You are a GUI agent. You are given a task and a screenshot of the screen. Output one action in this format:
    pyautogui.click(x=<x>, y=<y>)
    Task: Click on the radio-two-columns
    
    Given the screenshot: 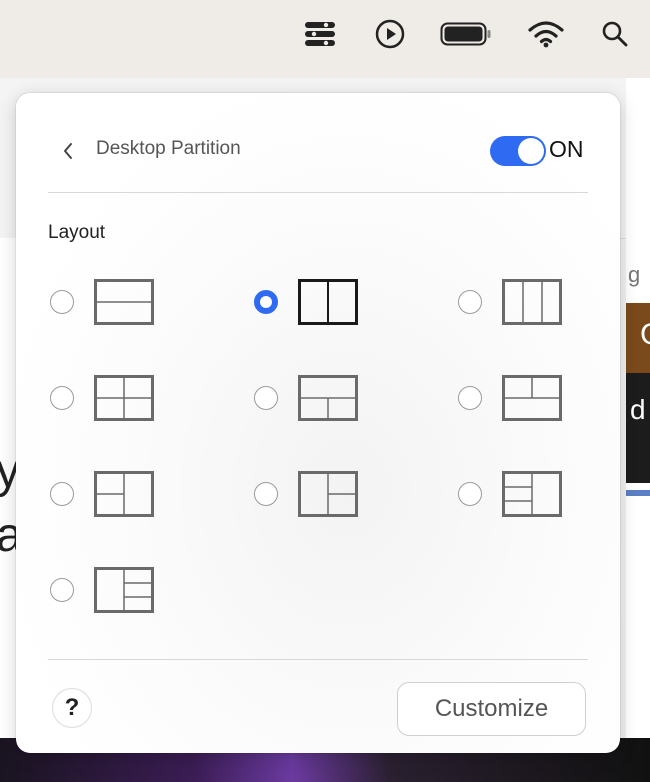 What is the action you would take?
    pyautogui.click(x=266, y=302)
    